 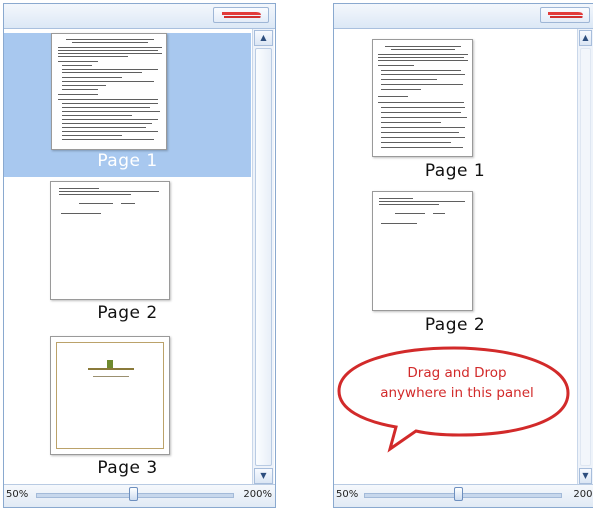 What do you see at coordinates (110, 395) in the screenshot?
I see `page-3-thumbnail` at bounding box center [110, 395].